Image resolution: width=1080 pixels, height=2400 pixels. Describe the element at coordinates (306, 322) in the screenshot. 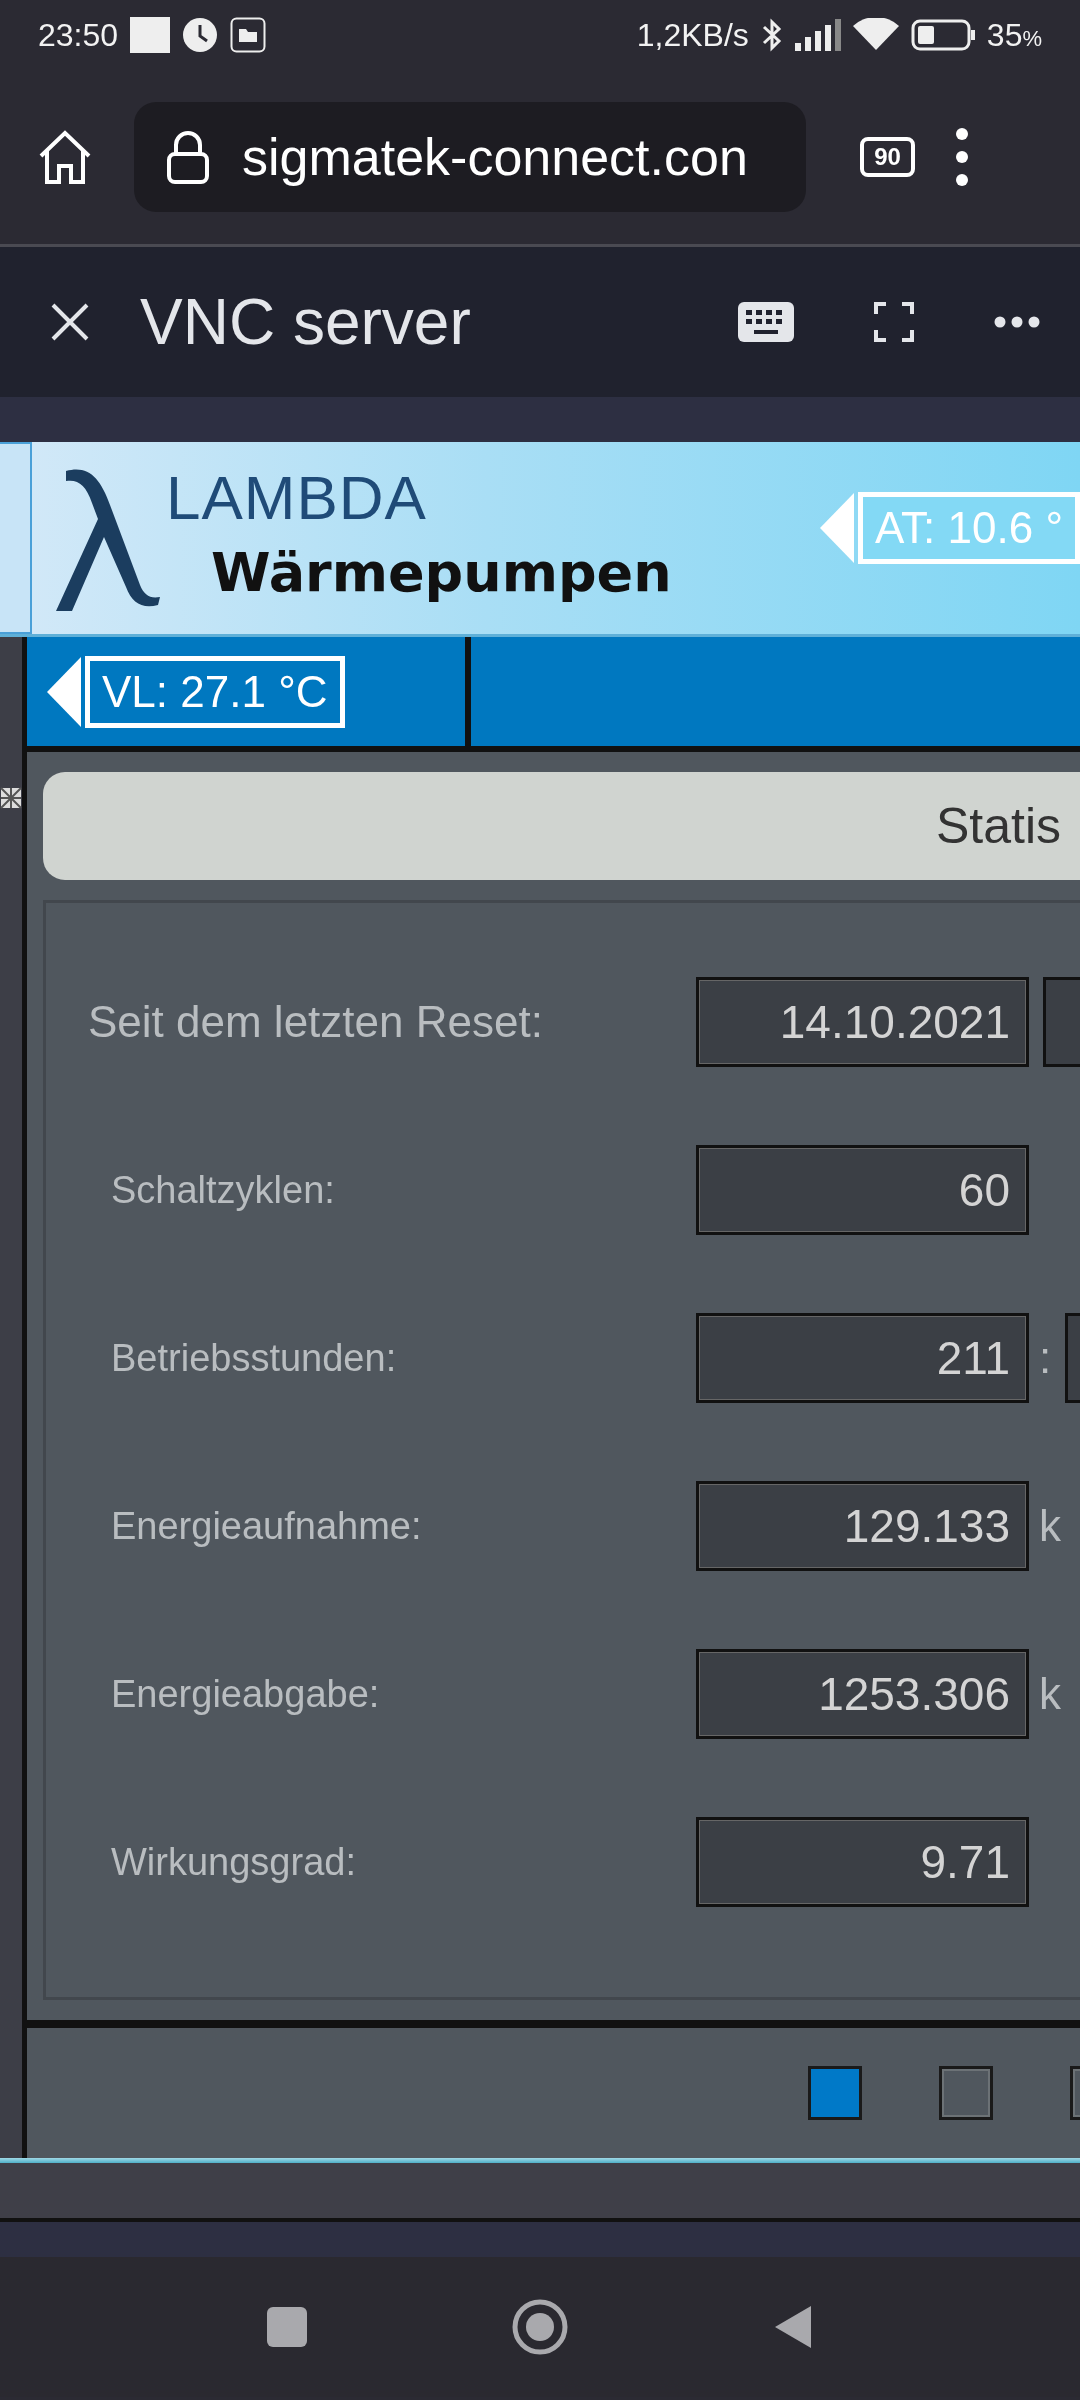

I see `app-title: VNC server` at that location.